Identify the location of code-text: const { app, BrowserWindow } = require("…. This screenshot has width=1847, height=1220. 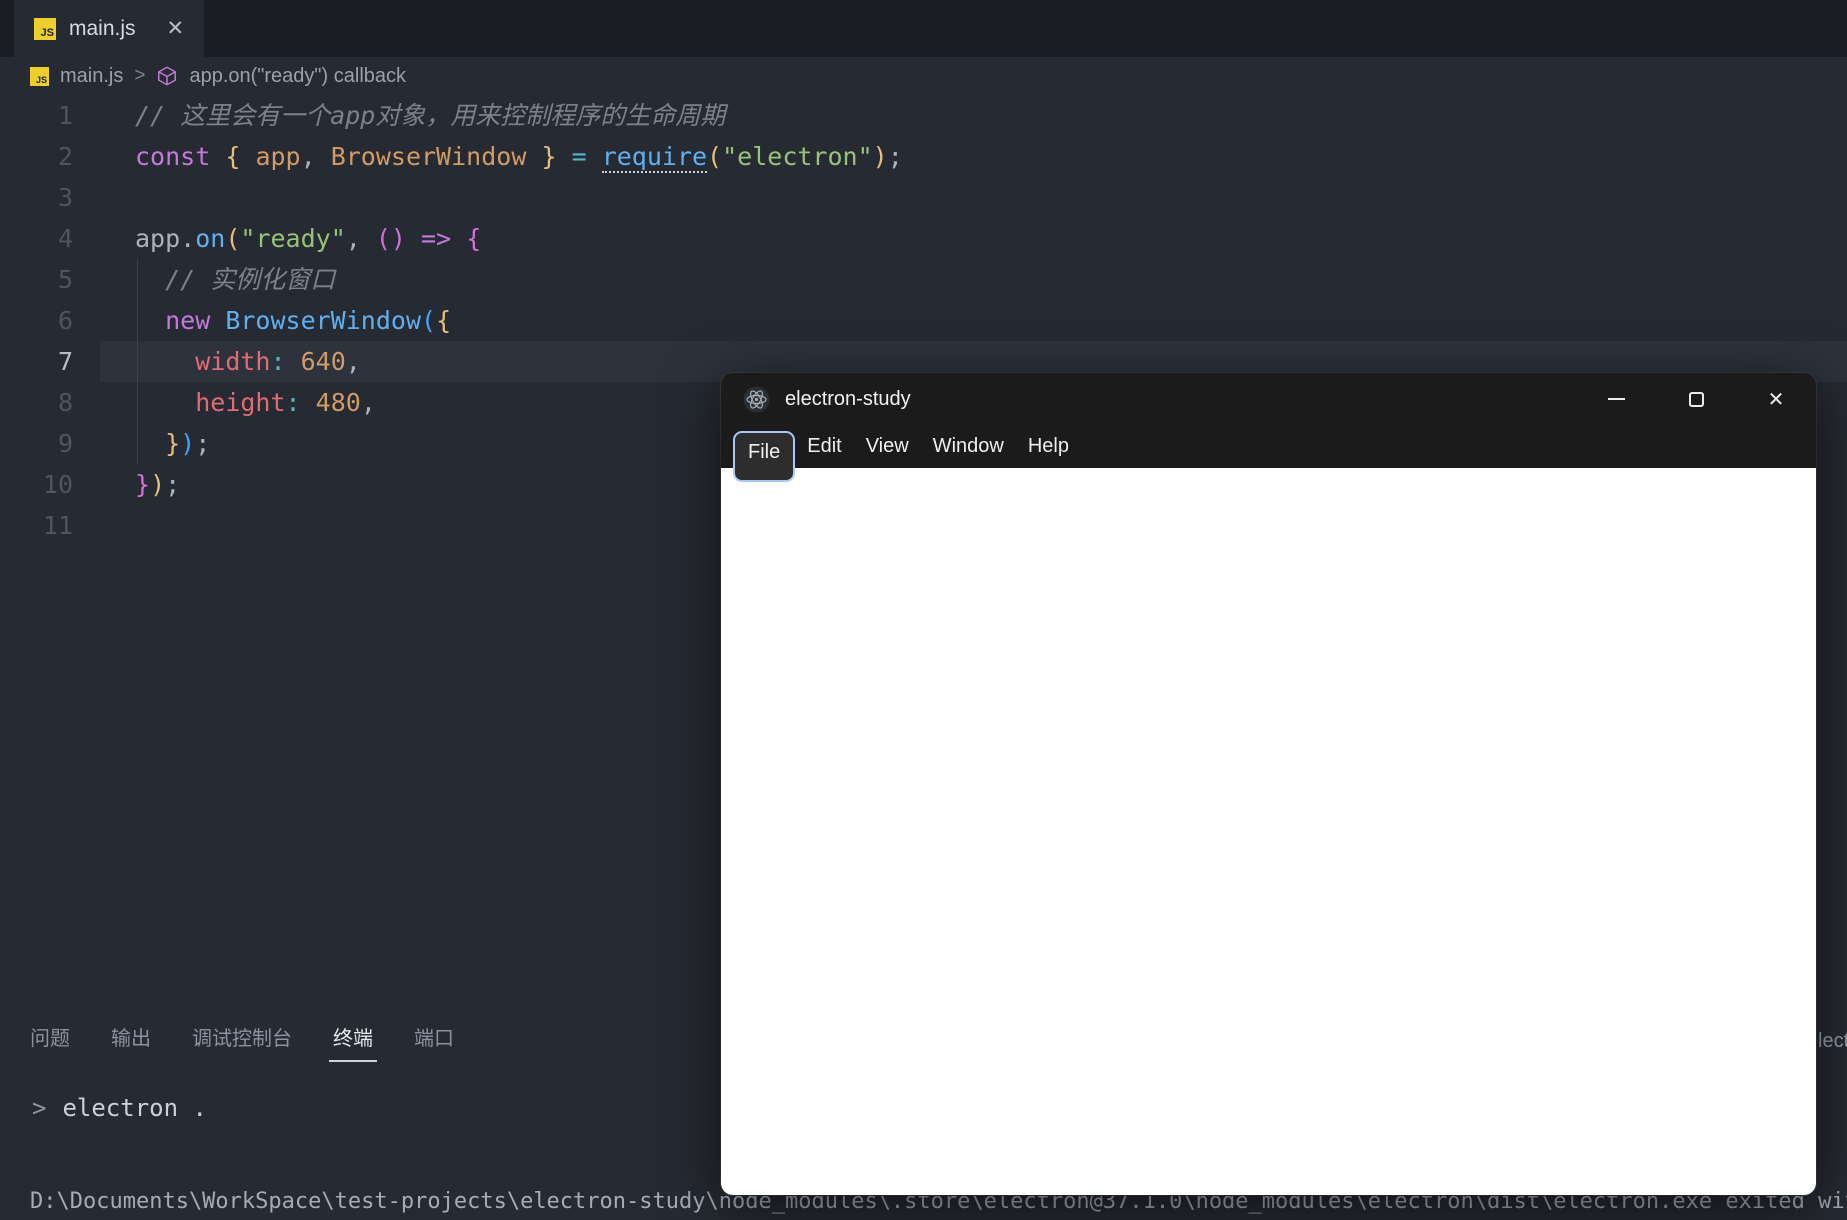
(519, 157).